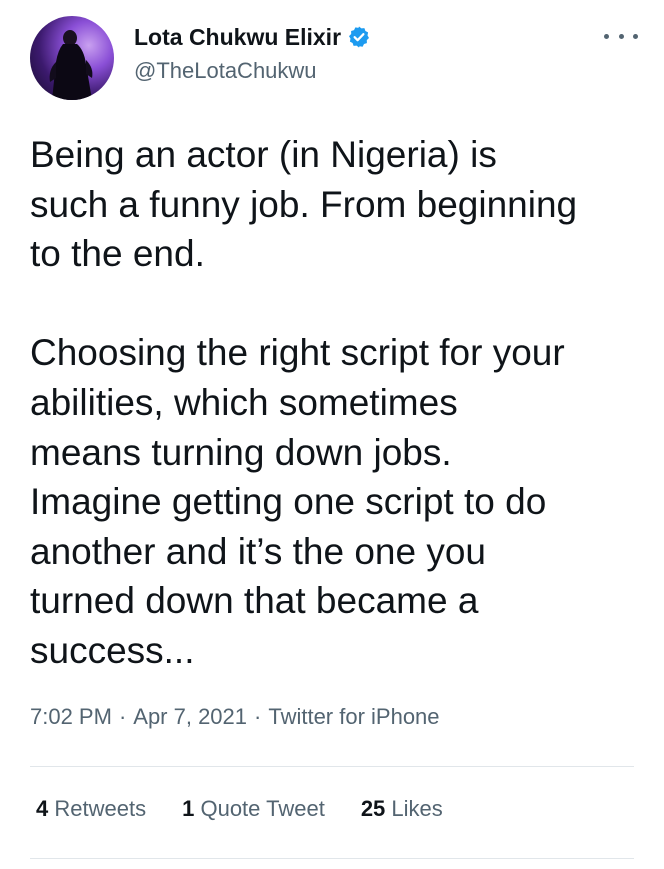 This screenshot has width=664, height=869. What do you see at coordinates (262, 808) in the screenshot?
I see `quote-tweets-label: Quote Tweet` at bounding box center [262, 808].